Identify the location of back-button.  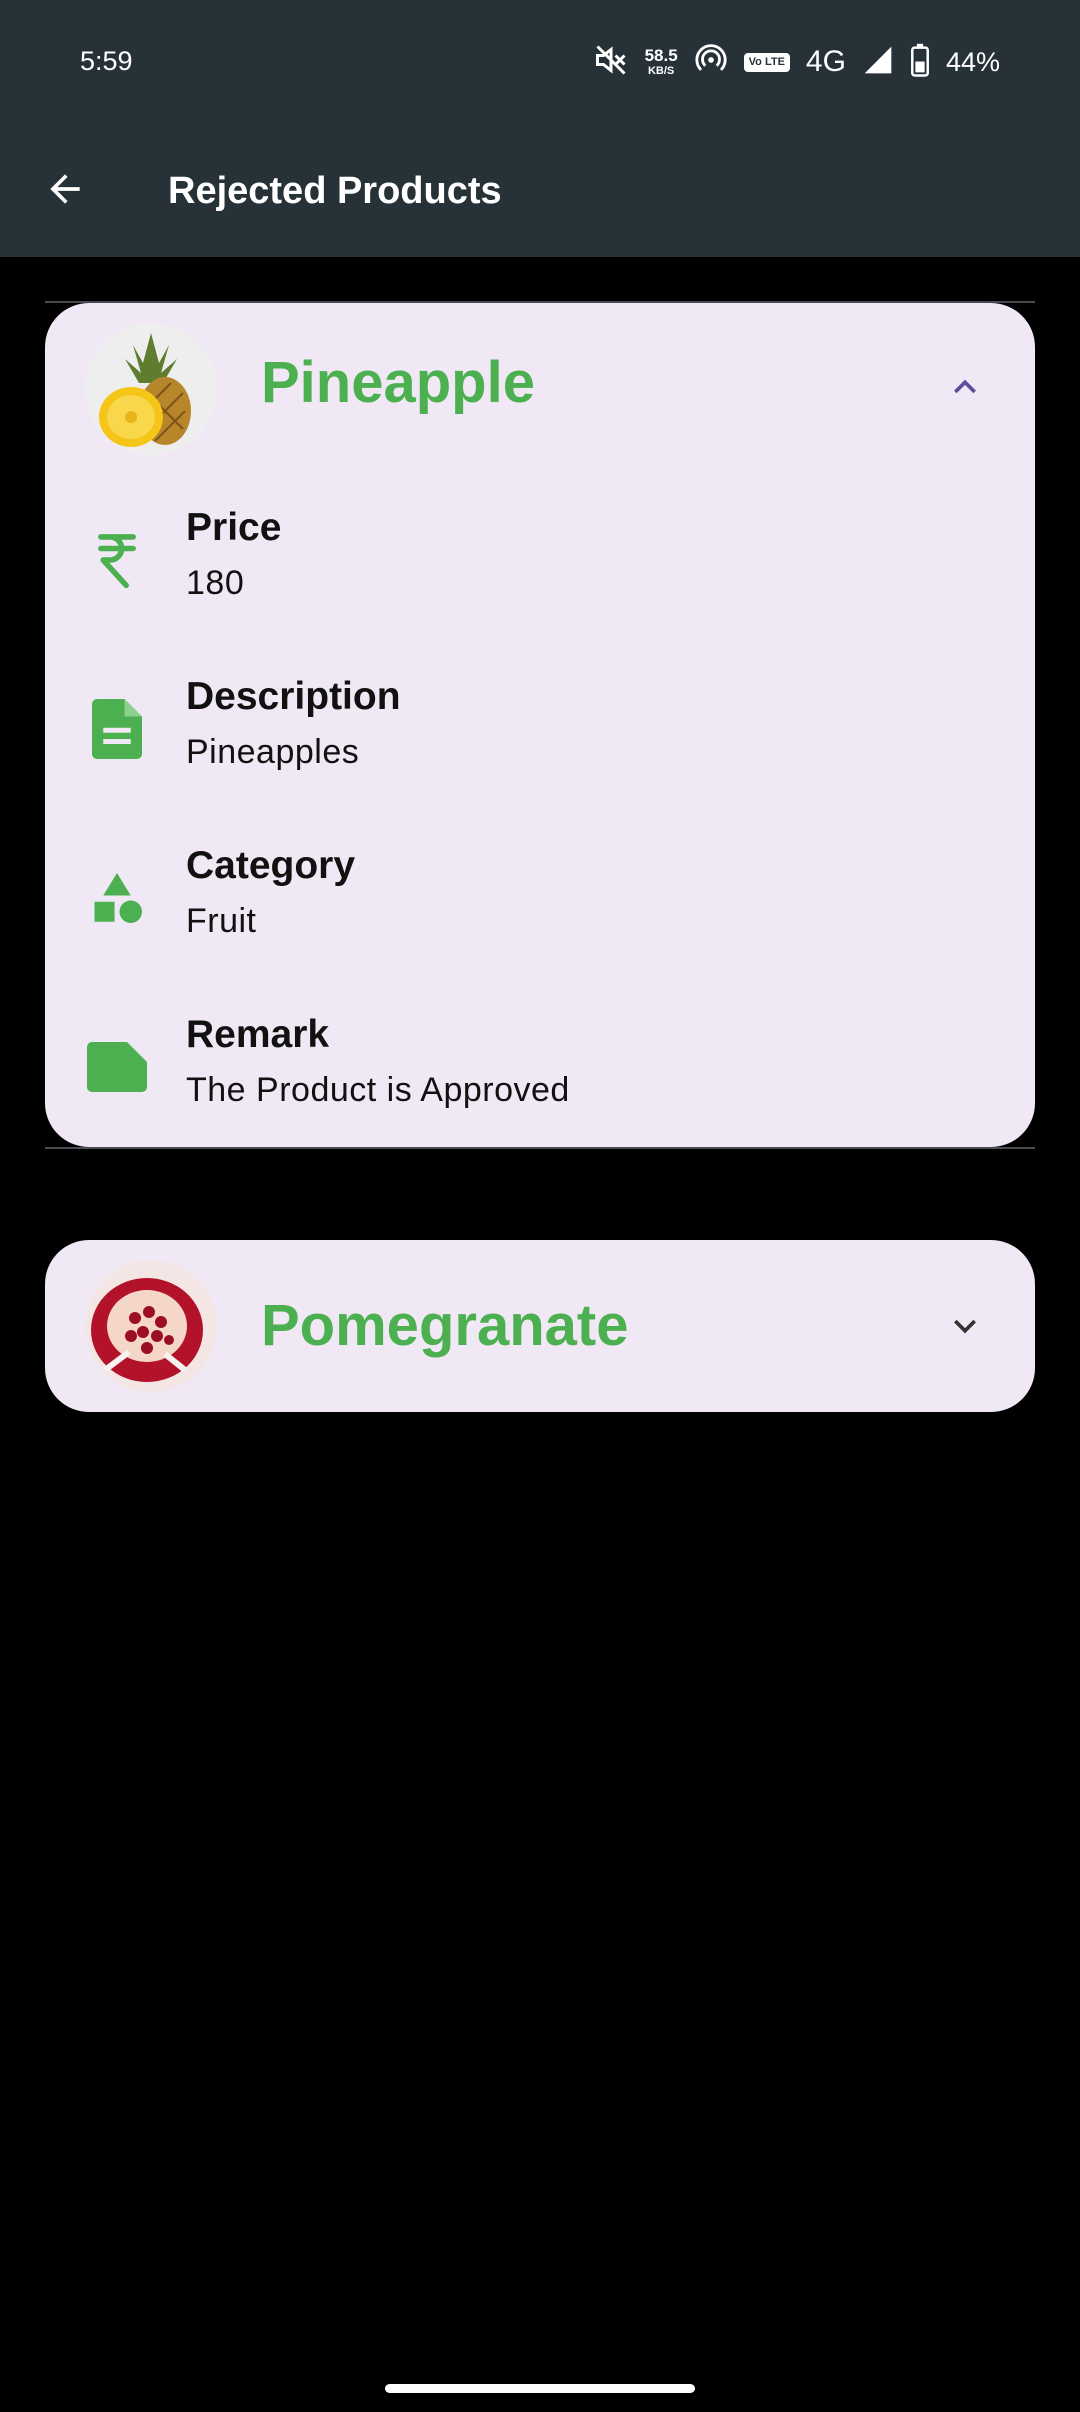
(65, 189).